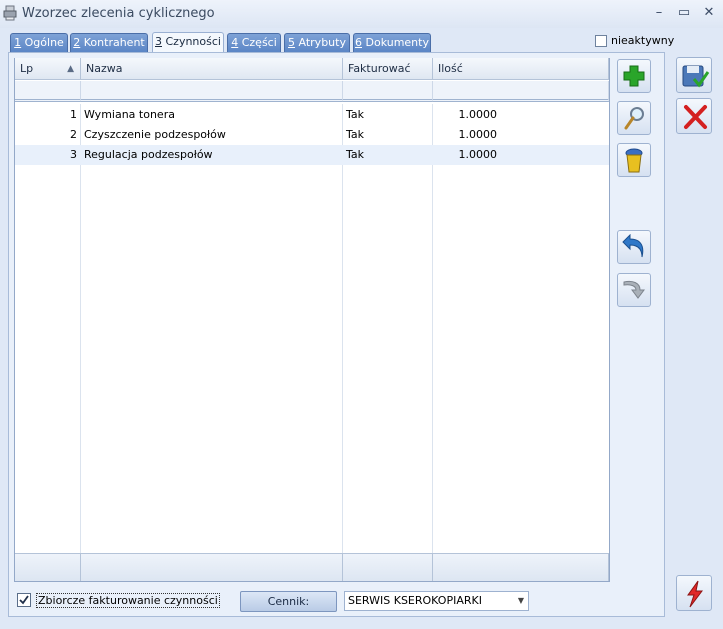  I want to click on save-button, so click(694, 75).